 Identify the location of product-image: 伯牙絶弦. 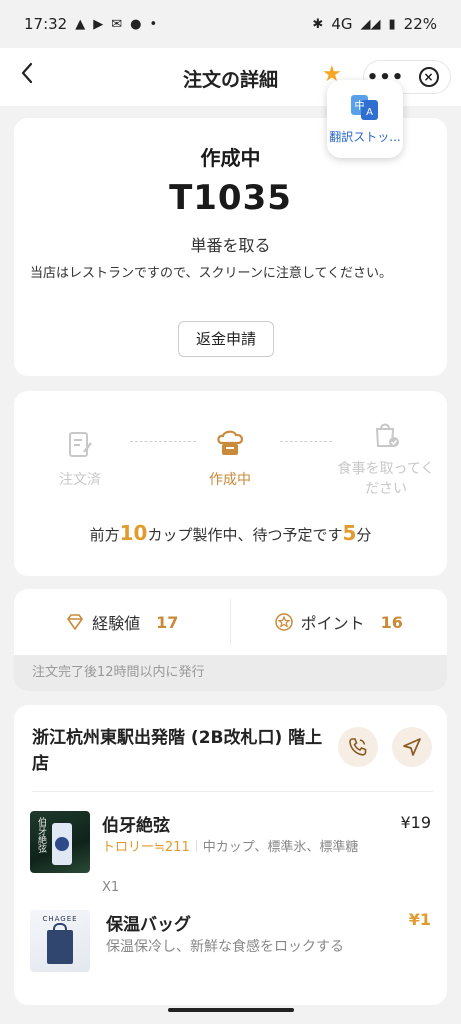
(60, 842).